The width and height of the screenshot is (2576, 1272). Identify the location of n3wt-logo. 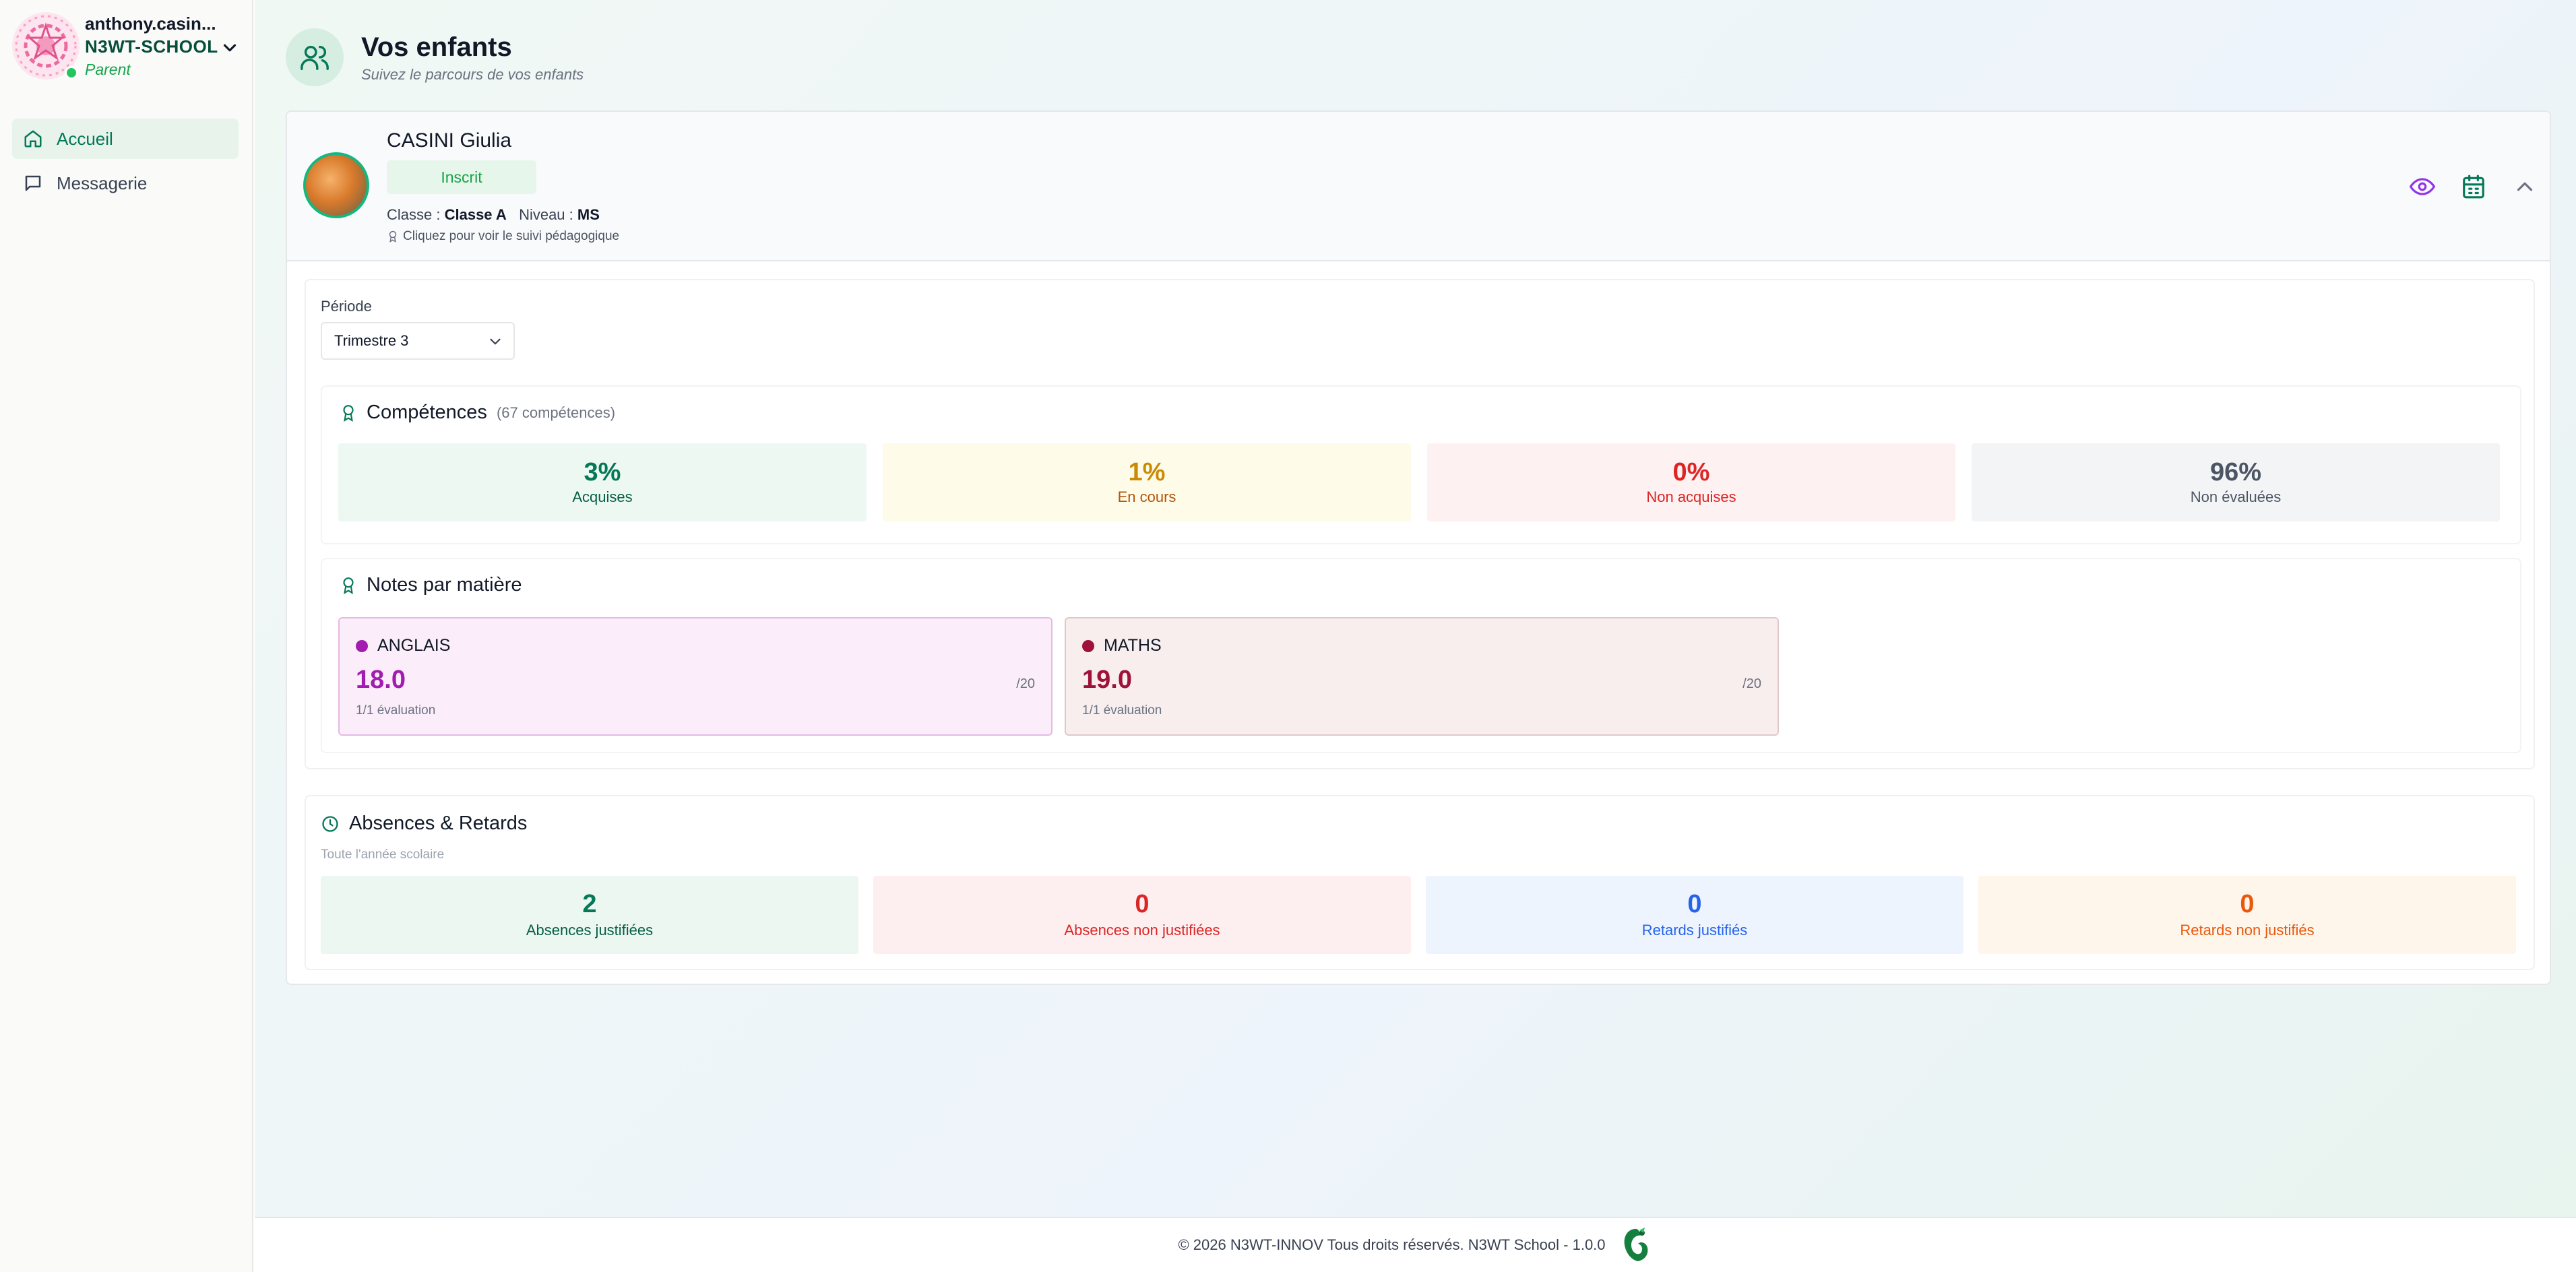
(1635, 1244).